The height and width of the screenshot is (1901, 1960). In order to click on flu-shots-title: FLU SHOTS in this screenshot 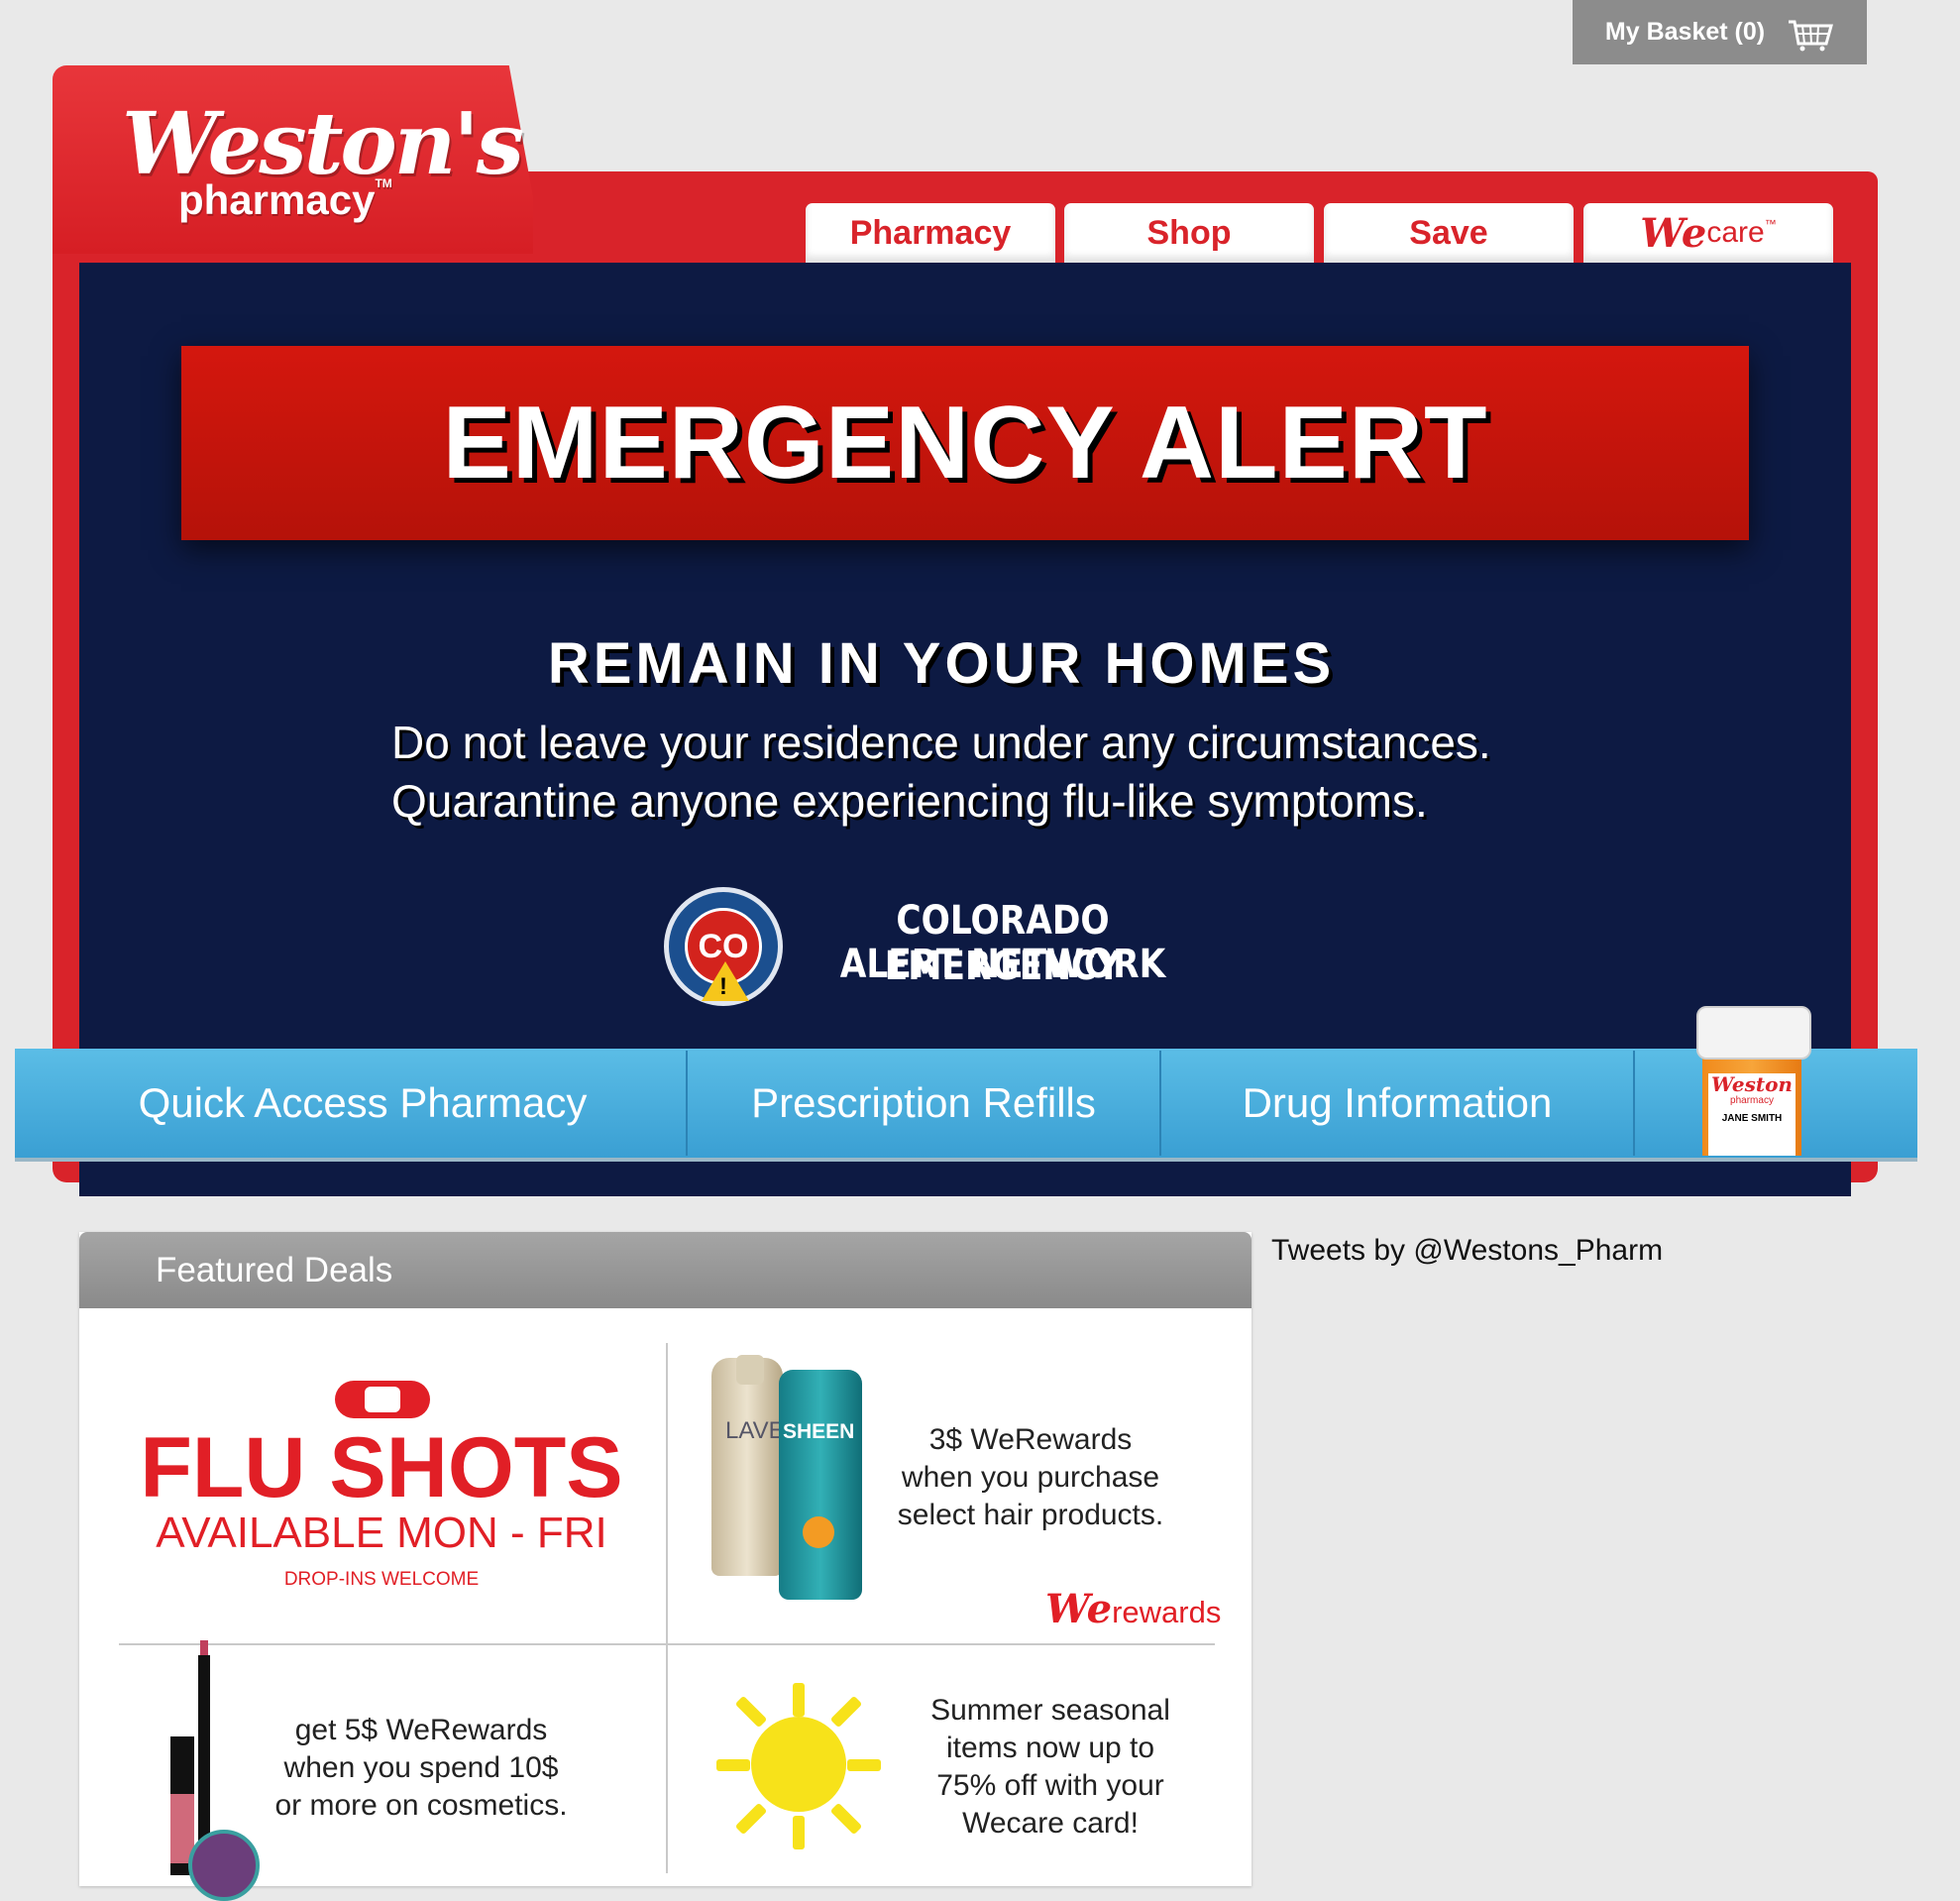, I will do `click(381, 1468)`.